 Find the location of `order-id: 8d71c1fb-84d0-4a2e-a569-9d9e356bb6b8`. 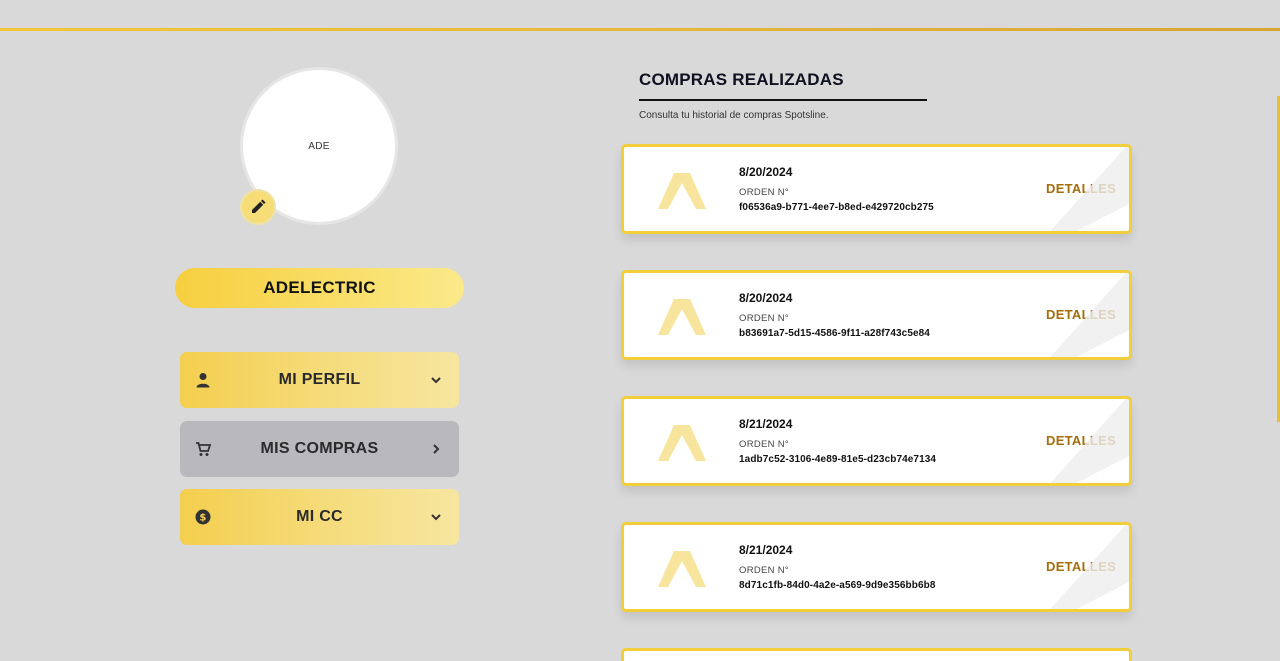

order-id: 8d71c1fb-84d0-4a2e-a569-9d9e356bb6b8 is located at coordinates (837, 585).